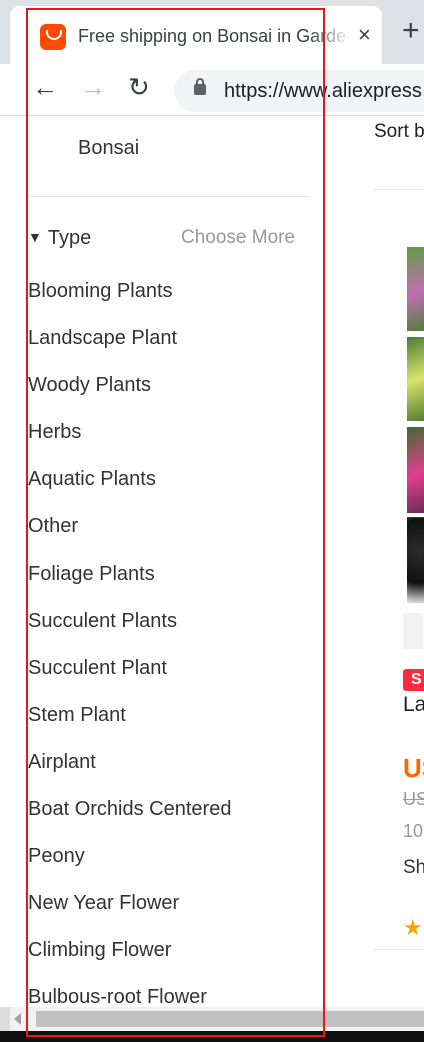 This screenshot has height=1042, width=424. I want to click on product-orders-count: 10, so click(413, 831).